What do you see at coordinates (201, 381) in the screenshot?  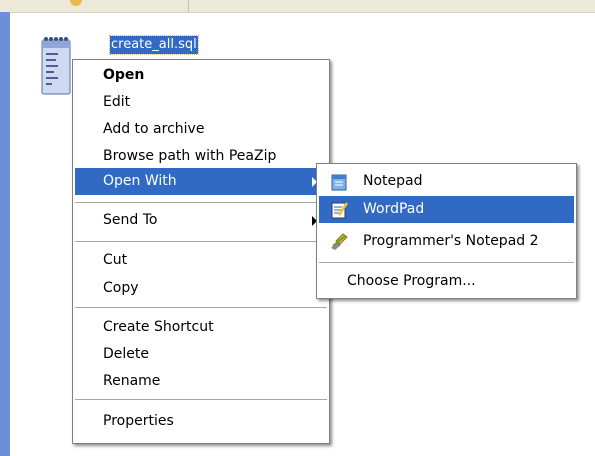 I see `menu-item-rename: Rename` at bounding box center [201, 381].